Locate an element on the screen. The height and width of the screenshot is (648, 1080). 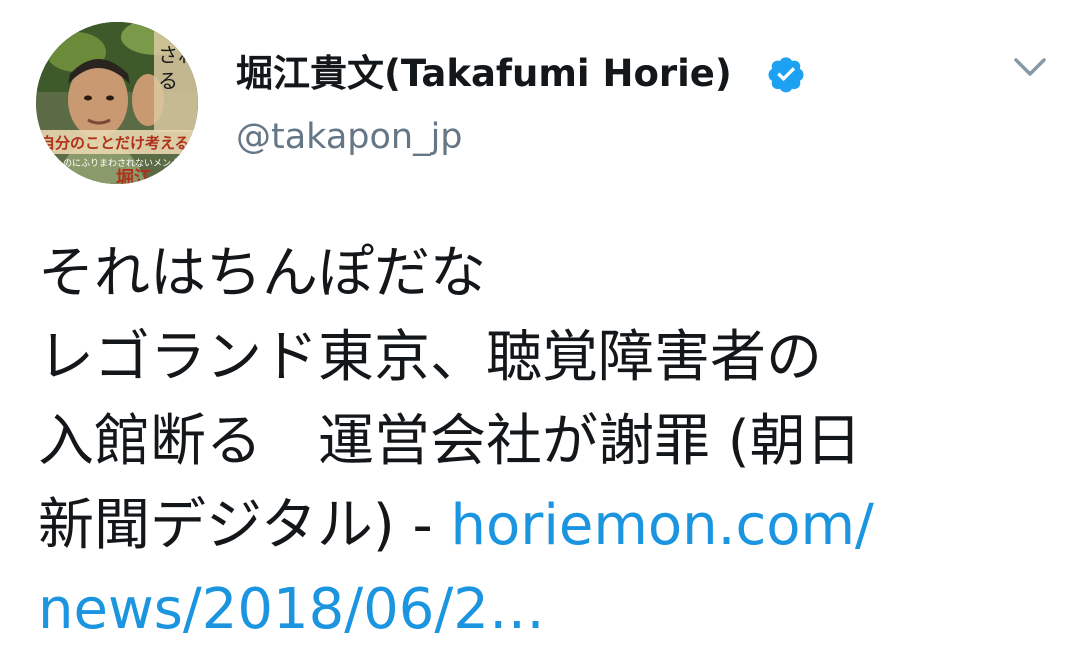
tweet-text-line: 新聞デジタル) - horiemon.com/ is located at coordinates (543, 526).